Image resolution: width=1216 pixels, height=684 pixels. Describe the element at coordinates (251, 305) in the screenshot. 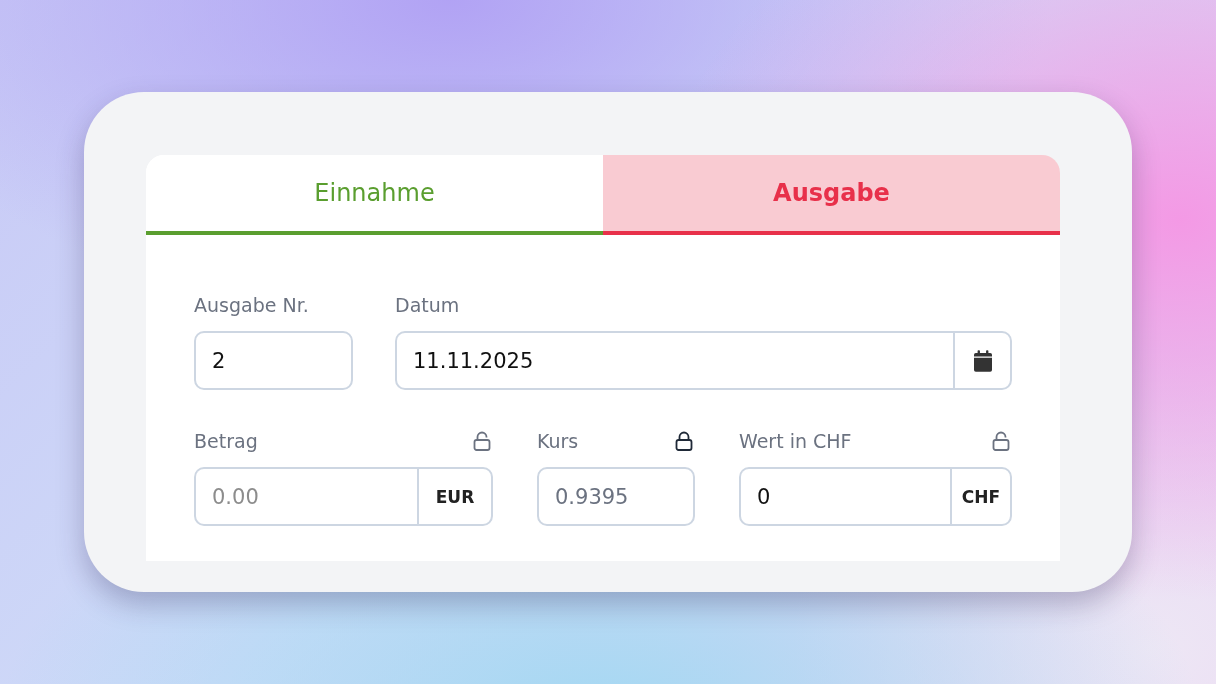

I see `field-label: Ausgabe Nr.` at that location.